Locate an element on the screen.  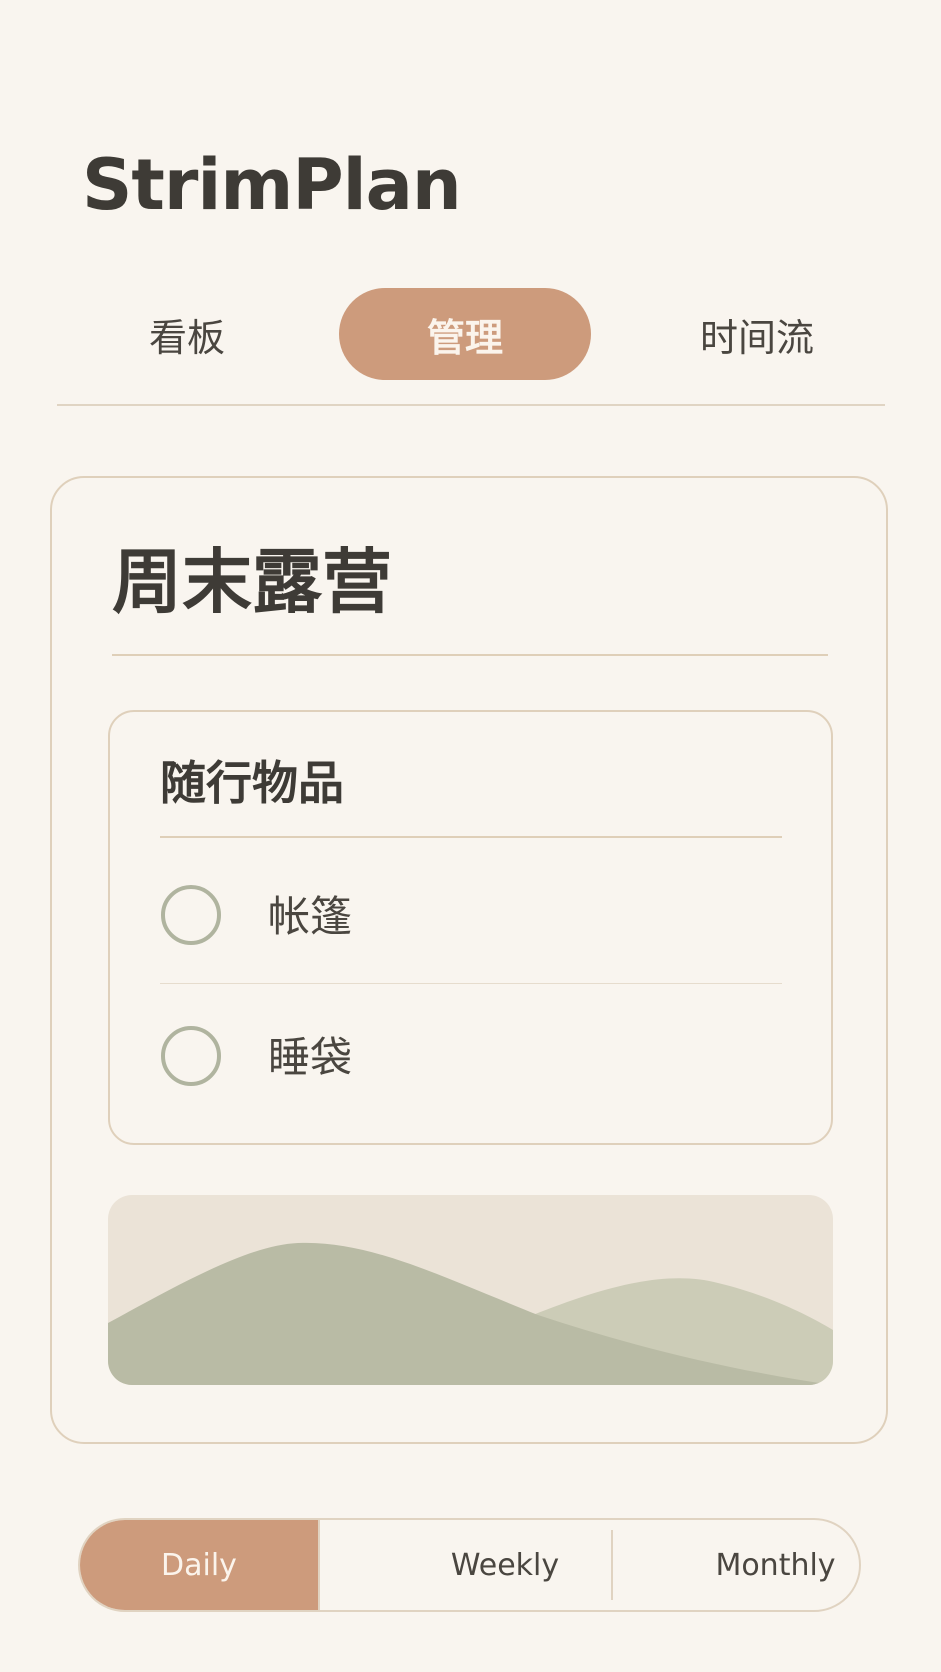
row-divider is located at coordinates (471, 983).